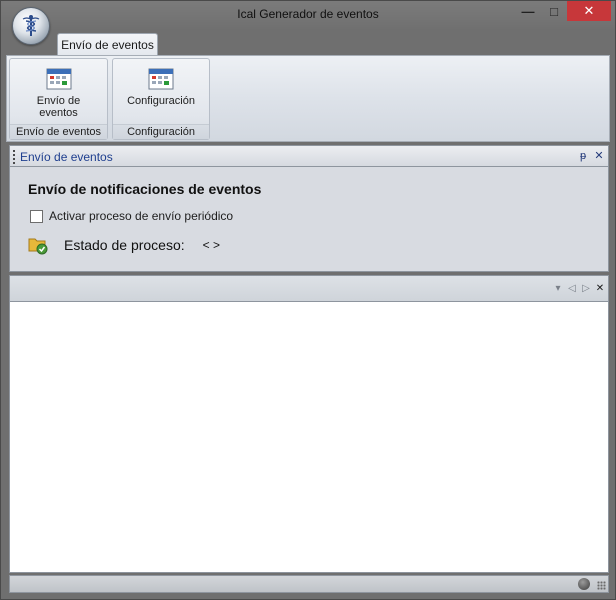 Image resolution: width=616 pixels, height=600 pixels. Describe the element at coordinates (600, 289) in the screenshot. I see `document-close-icon: ✕` at that location.